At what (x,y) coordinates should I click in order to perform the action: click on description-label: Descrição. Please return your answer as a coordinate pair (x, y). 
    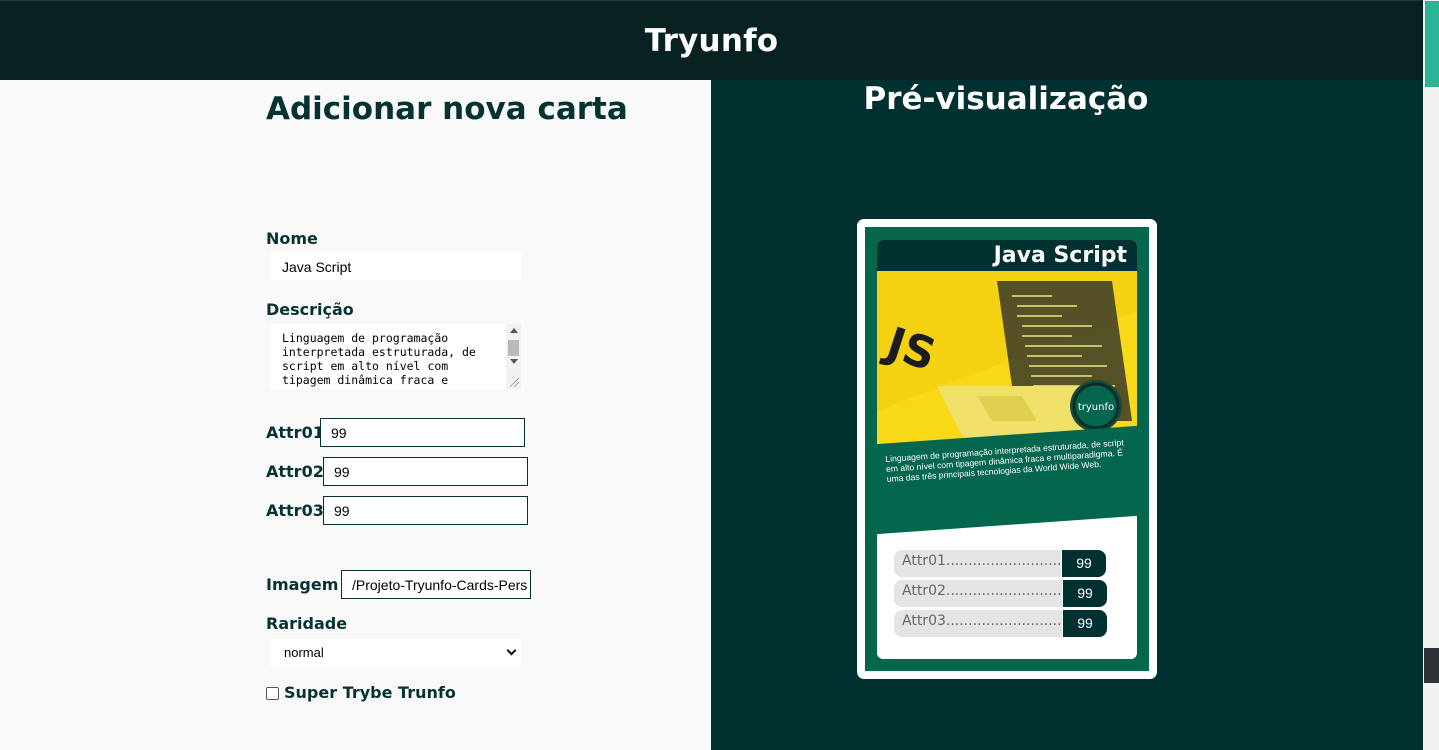
    Looking at the image, I should click on (310, 309).